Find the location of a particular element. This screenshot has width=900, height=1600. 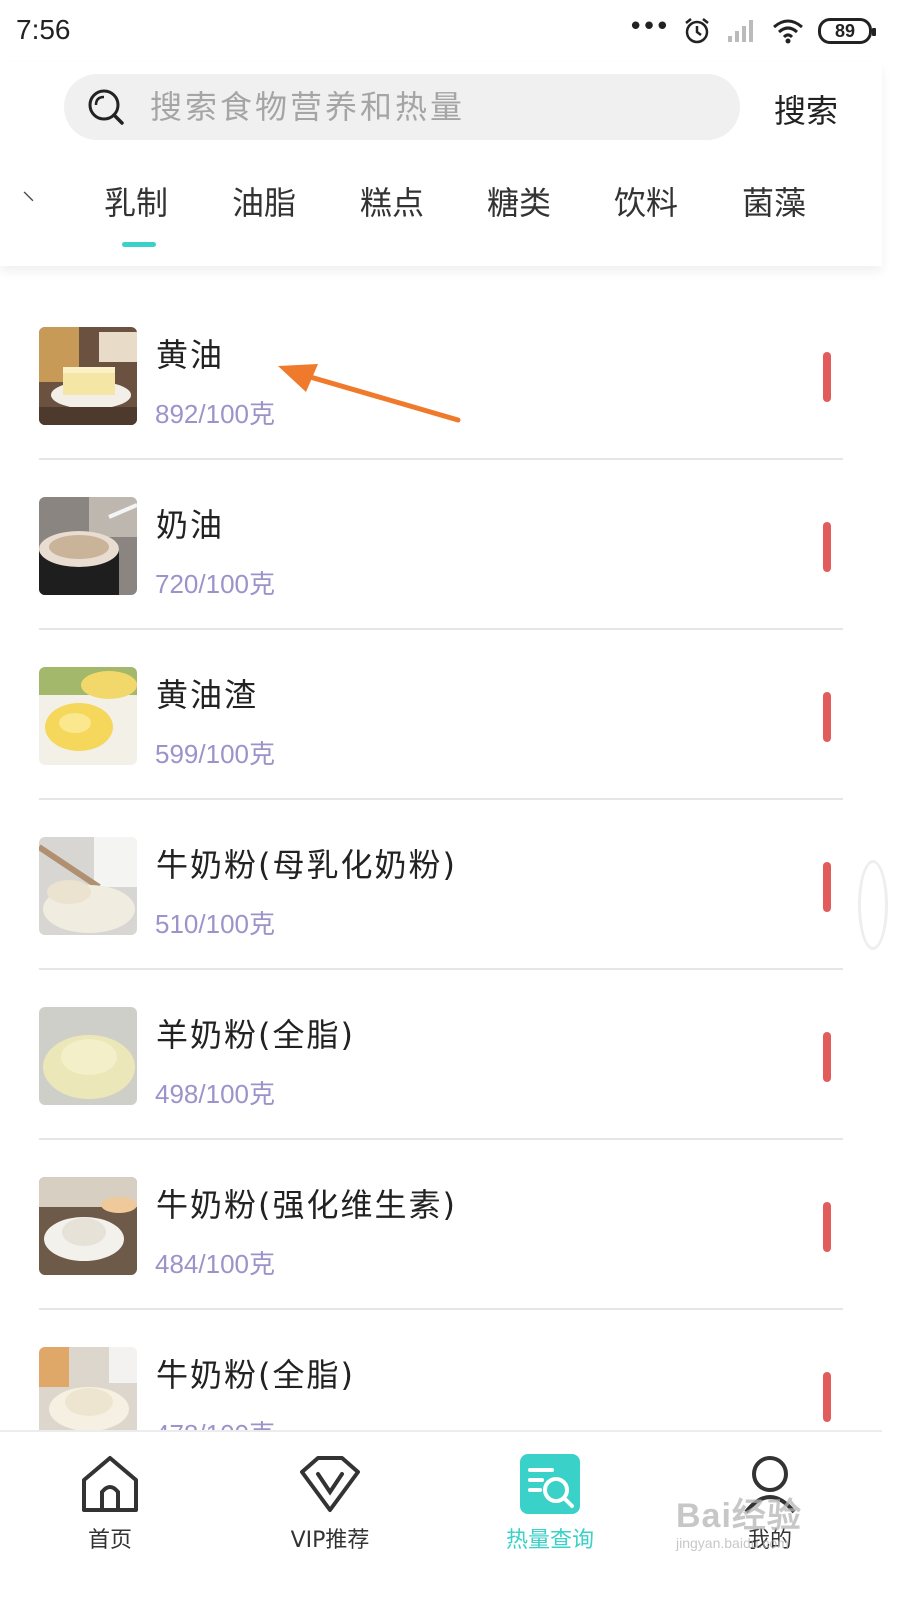

annotation-arrow-icon is located at coordinates (369, 393).